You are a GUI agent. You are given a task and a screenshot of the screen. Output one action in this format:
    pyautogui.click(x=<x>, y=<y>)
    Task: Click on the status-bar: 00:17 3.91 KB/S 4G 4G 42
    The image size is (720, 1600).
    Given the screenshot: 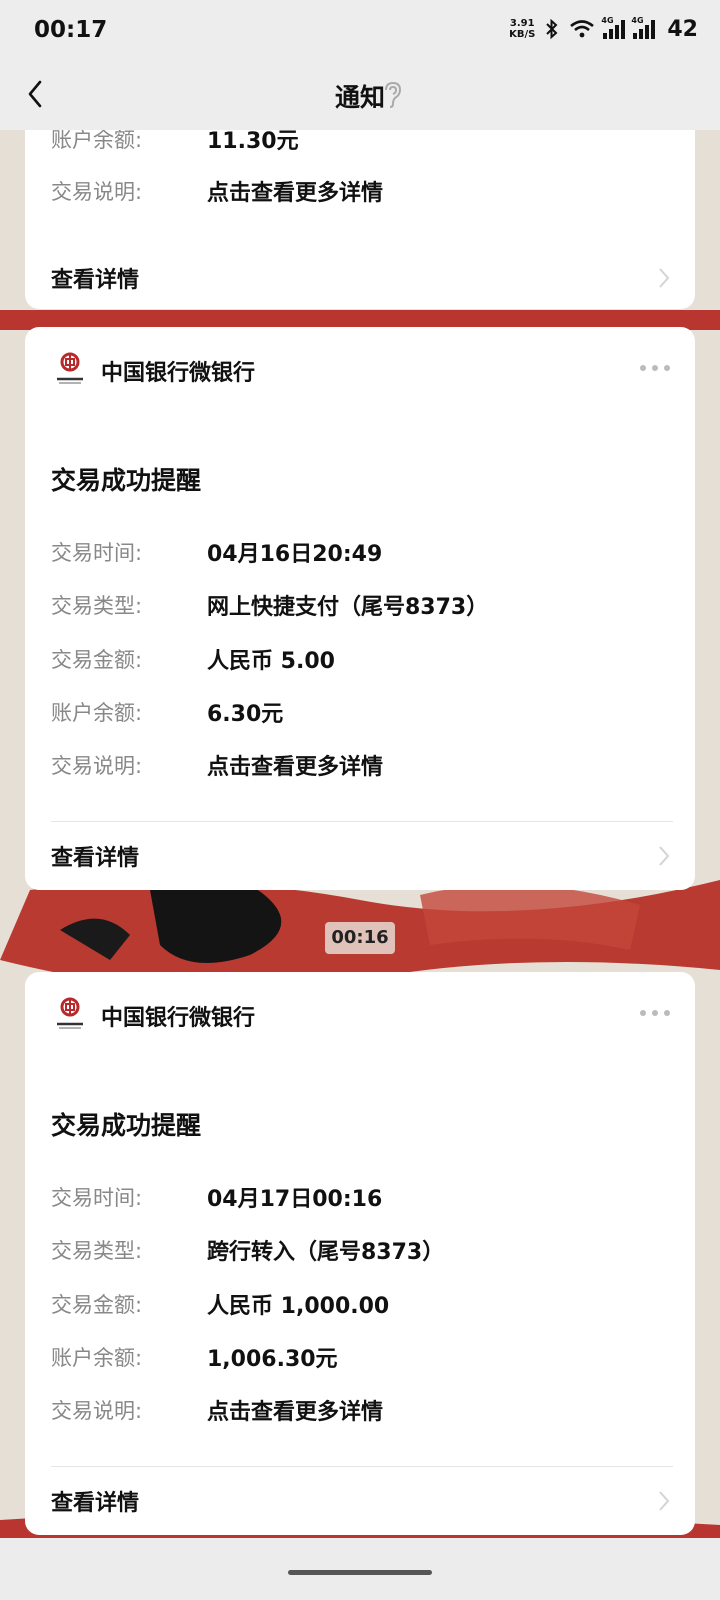 What is the action you would take?
    pyautogui.click(x=360, y=29)
    